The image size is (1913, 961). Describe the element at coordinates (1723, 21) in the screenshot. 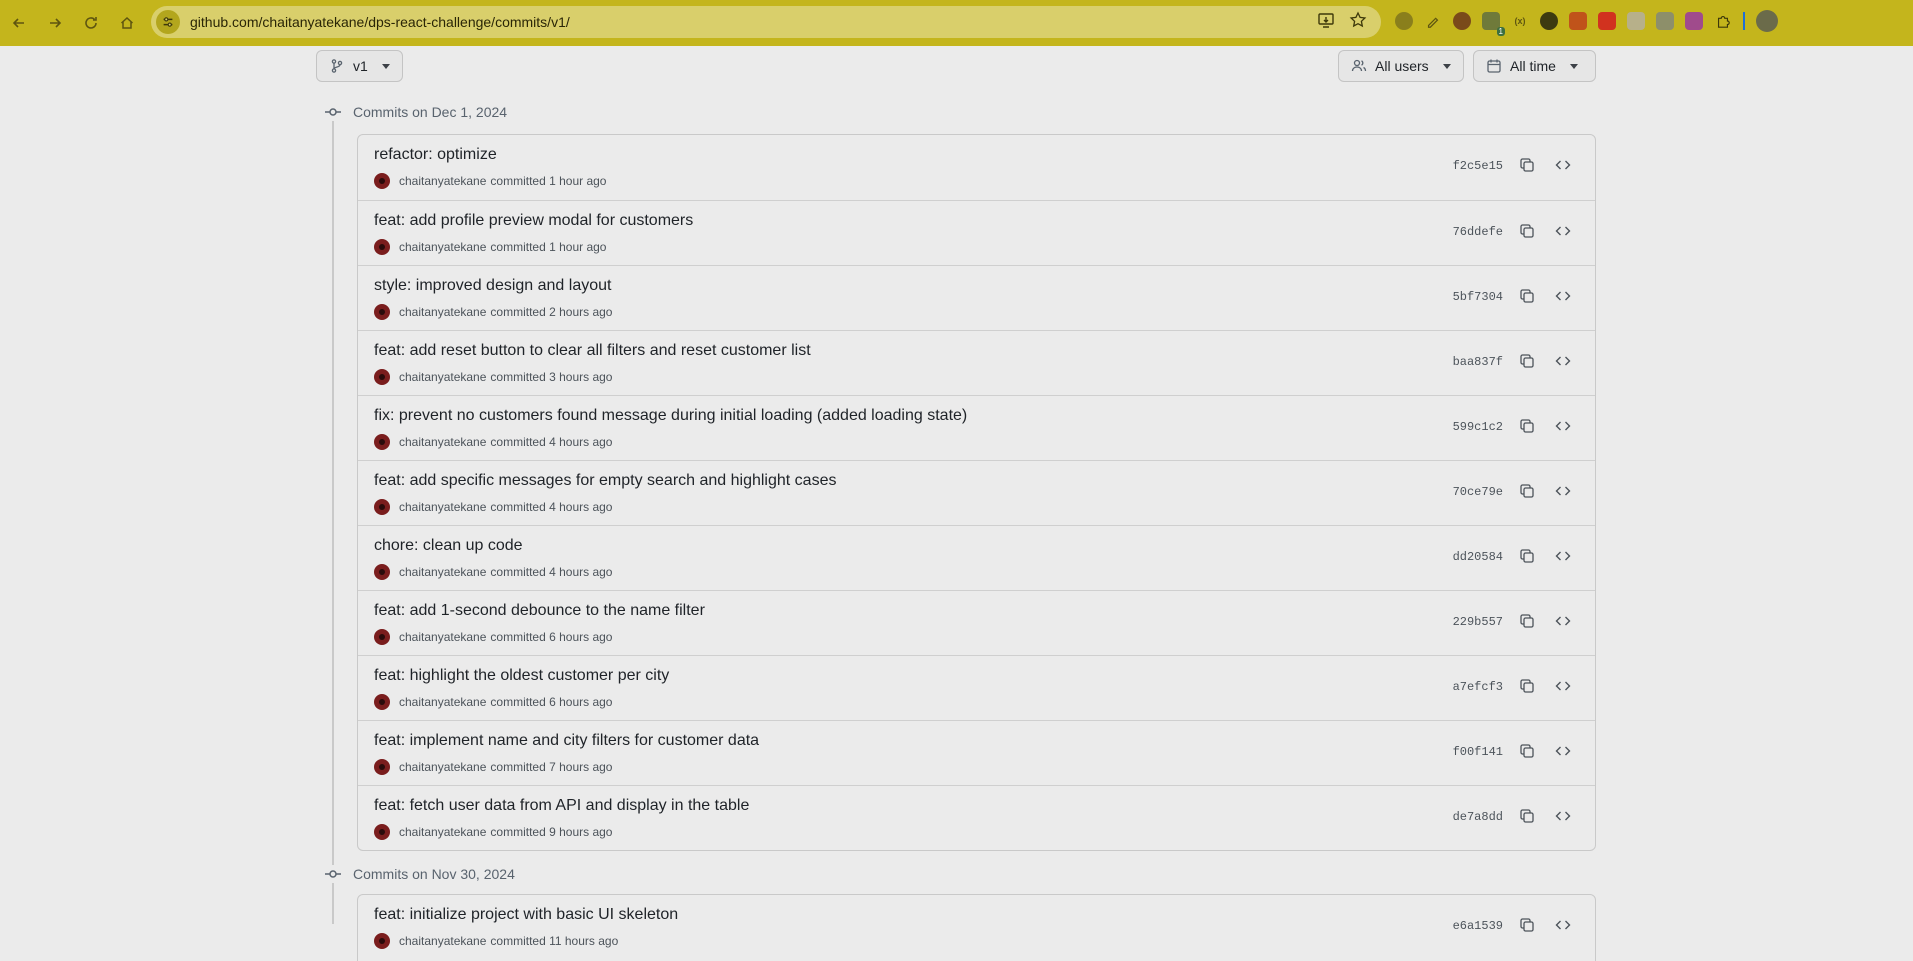

I see `extensions-puzzle-icon` at that location.